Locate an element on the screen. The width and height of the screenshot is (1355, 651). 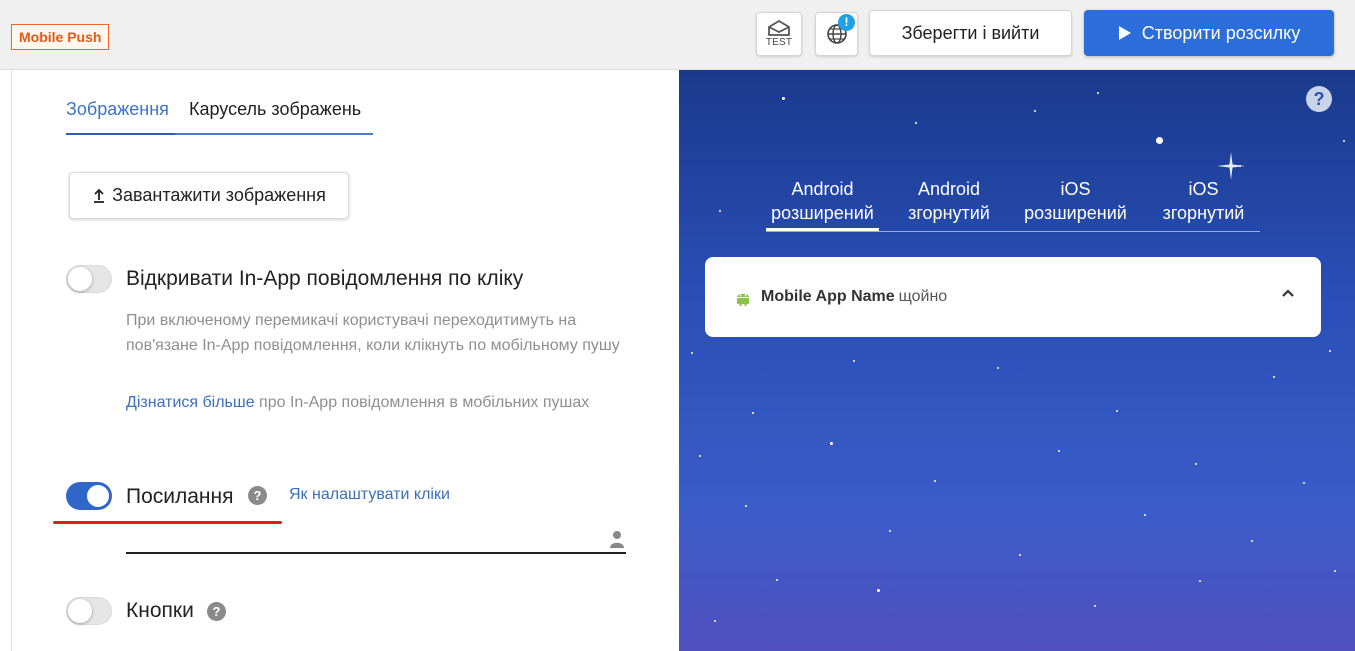
app-name: Mobile App Name is located at coordinates (828, 296).